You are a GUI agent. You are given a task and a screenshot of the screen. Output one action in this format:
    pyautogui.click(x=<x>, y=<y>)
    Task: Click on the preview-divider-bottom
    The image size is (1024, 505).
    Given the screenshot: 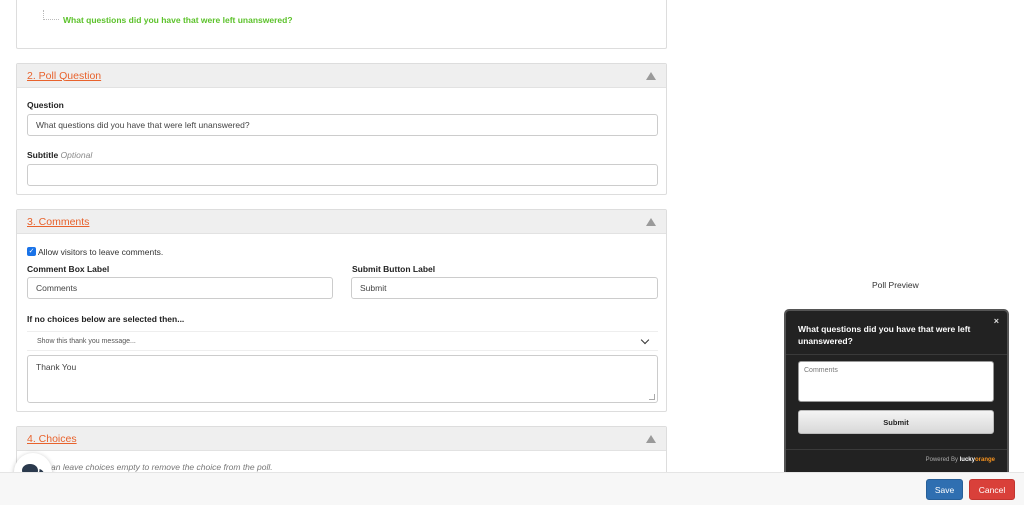 What is the action you would take?
    pyautogui.click(x=896, y=449)
    